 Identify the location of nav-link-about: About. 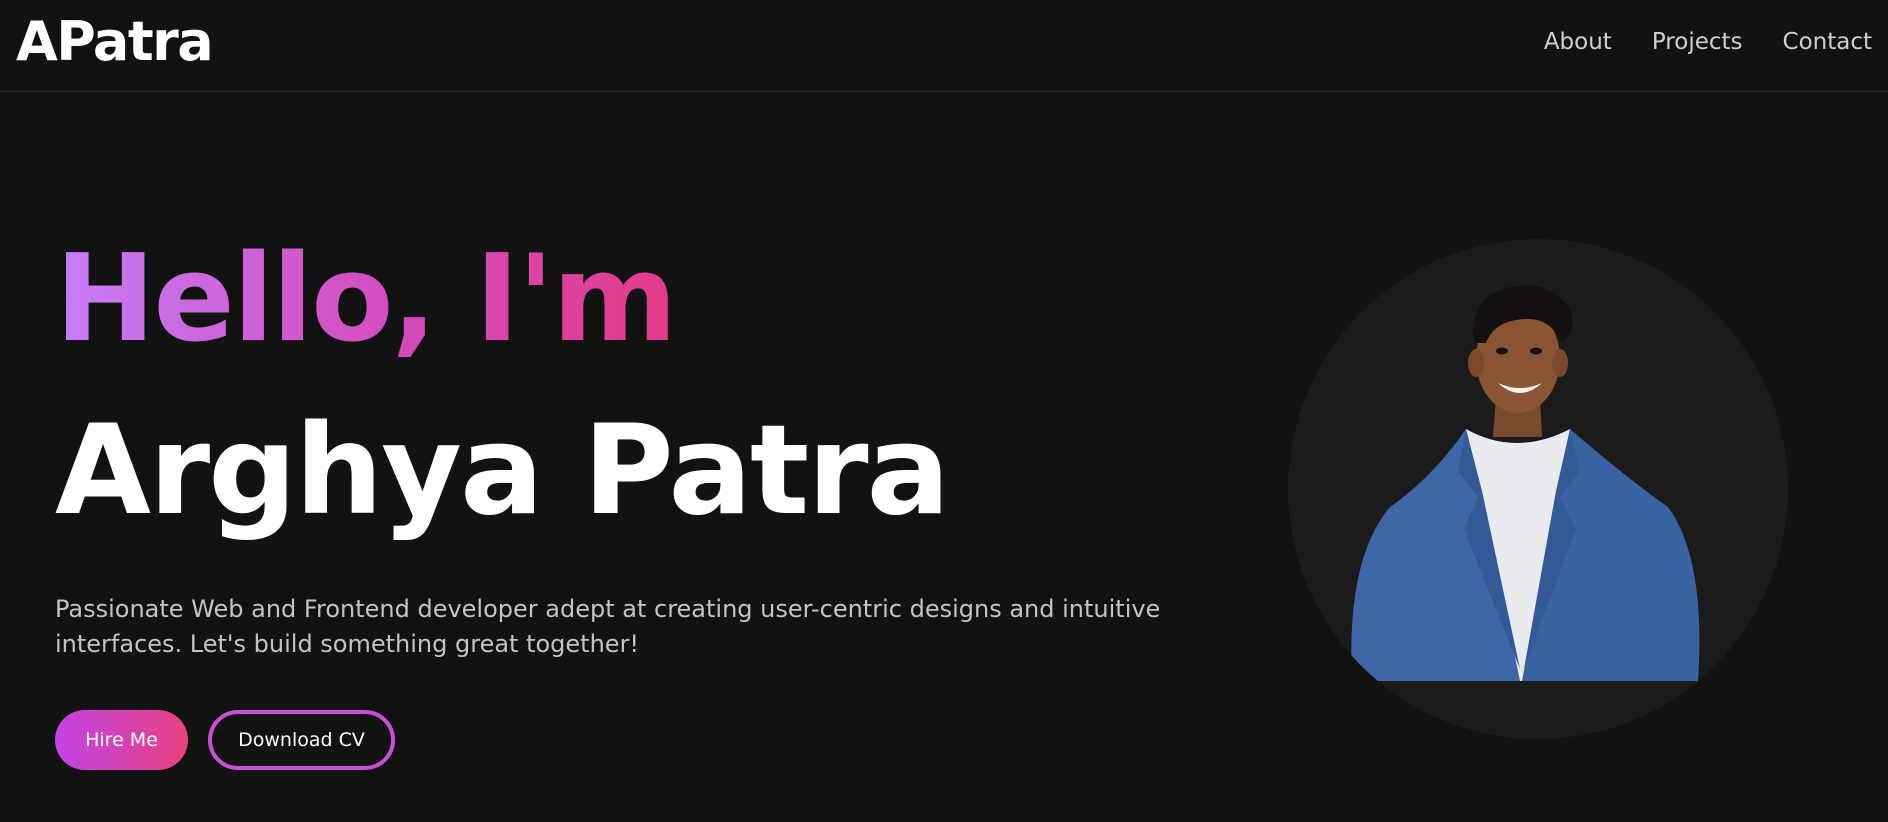
(1578, 42).